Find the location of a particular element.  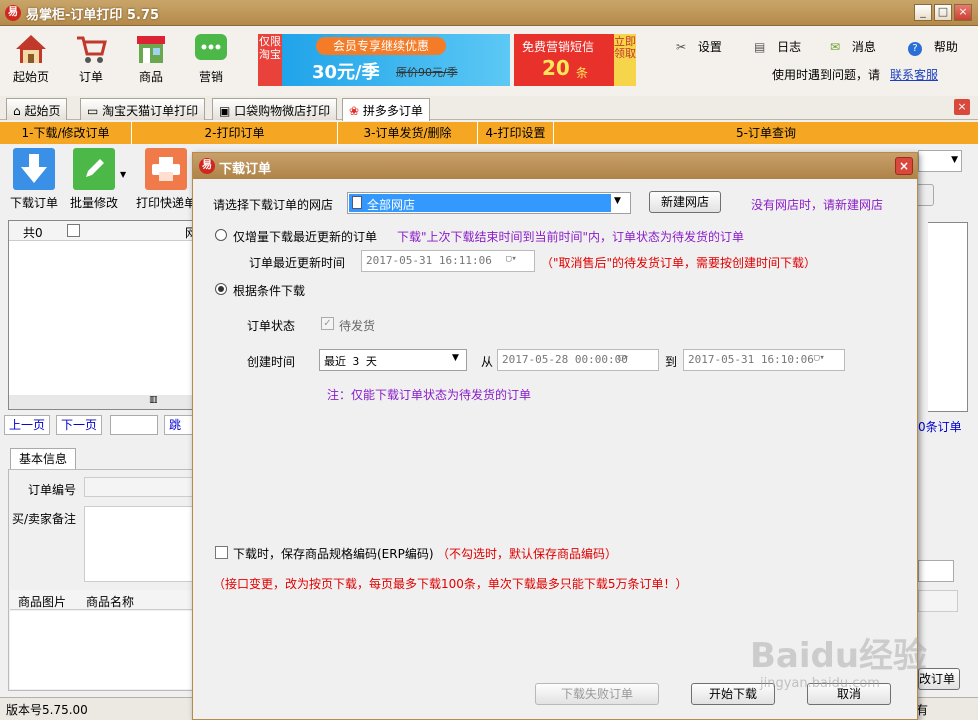

save-erp-hint: （不勾选时，默认保存商品编码） is located at coordinates (527, 554).